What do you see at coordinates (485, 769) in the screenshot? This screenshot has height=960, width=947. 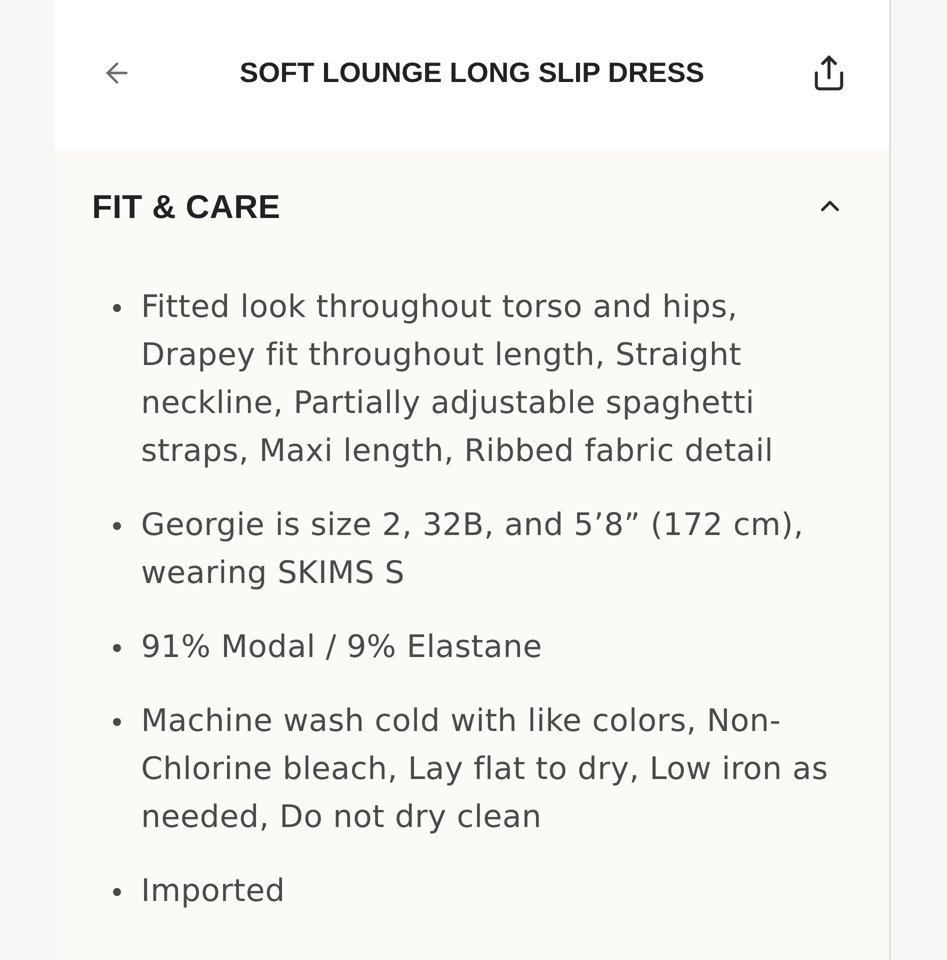 I see `list-item-text: Machine wash cold with like colors, Non-Chlorine bleach, Lay flat to dry, Low iron as needed, Do not dry clean` at bounding box center [485, 769].